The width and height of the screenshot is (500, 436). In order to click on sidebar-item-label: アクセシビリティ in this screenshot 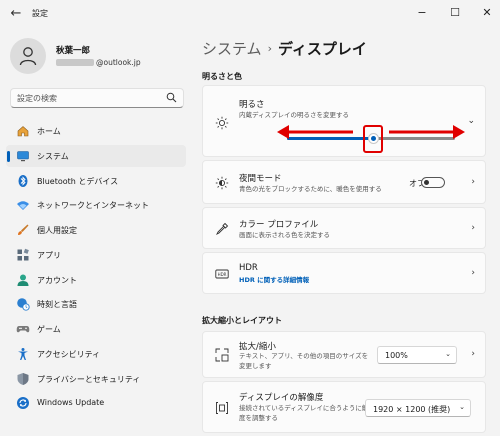, I will do `click(69, 354)`.